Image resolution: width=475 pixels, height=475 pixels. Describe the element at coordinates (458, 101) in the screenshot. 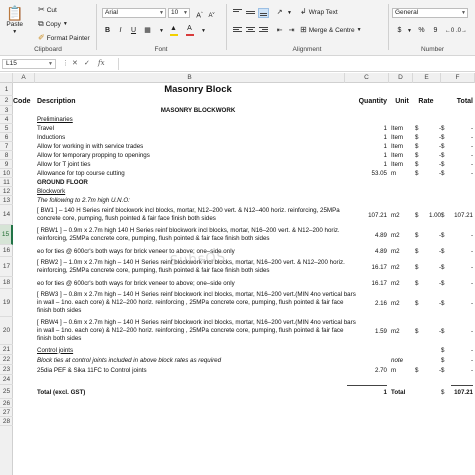

I see `total-header-cell: Total` at that location.